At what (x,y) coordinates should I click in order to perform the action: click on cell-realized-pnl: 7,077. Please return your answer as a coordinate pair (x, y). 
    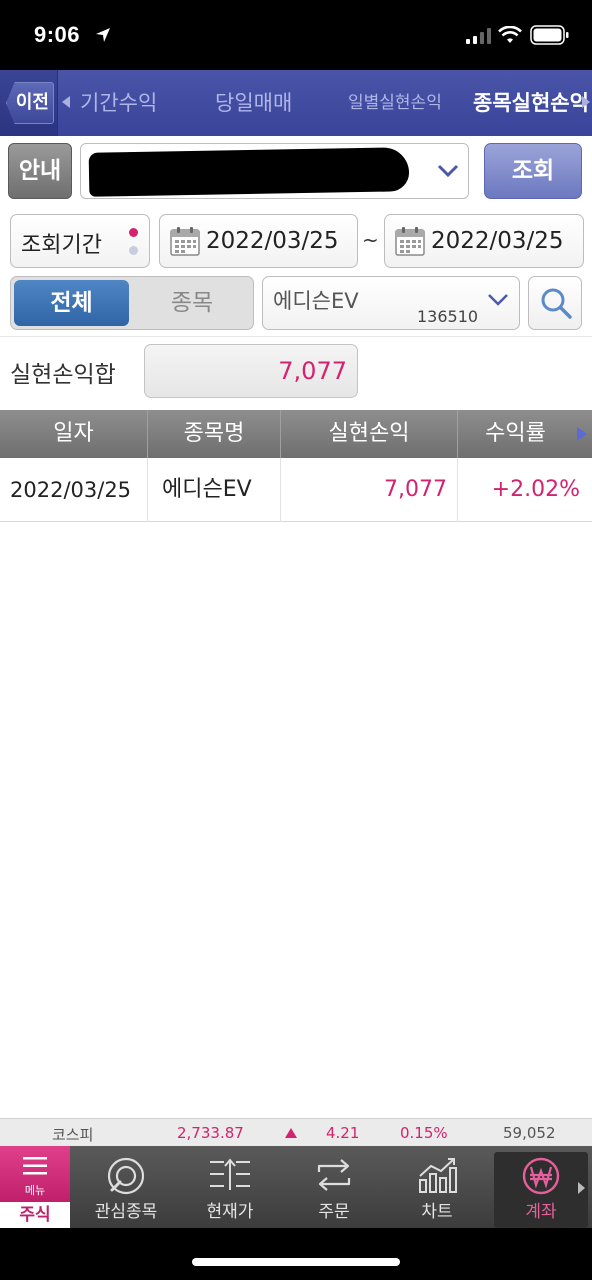
    Looking at the image, I should click on (369, 490).